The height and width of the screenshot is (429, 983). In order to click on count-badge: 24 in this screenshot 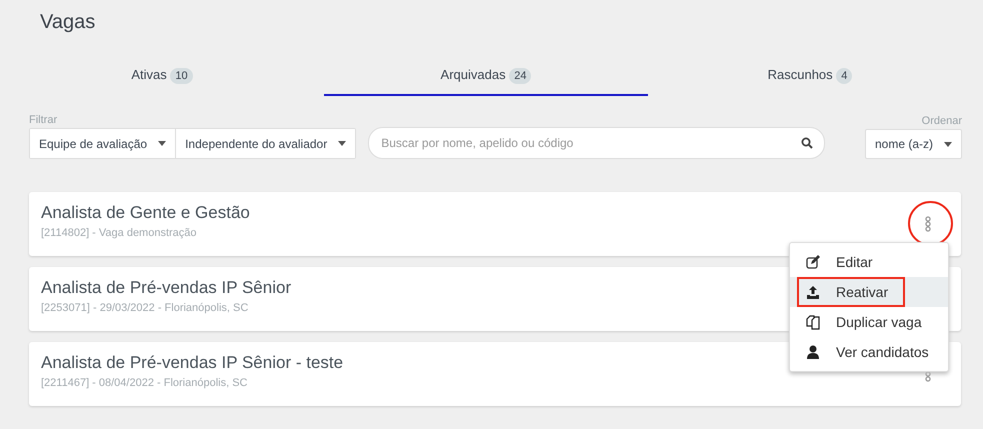, I will do `click(520, 76)`.